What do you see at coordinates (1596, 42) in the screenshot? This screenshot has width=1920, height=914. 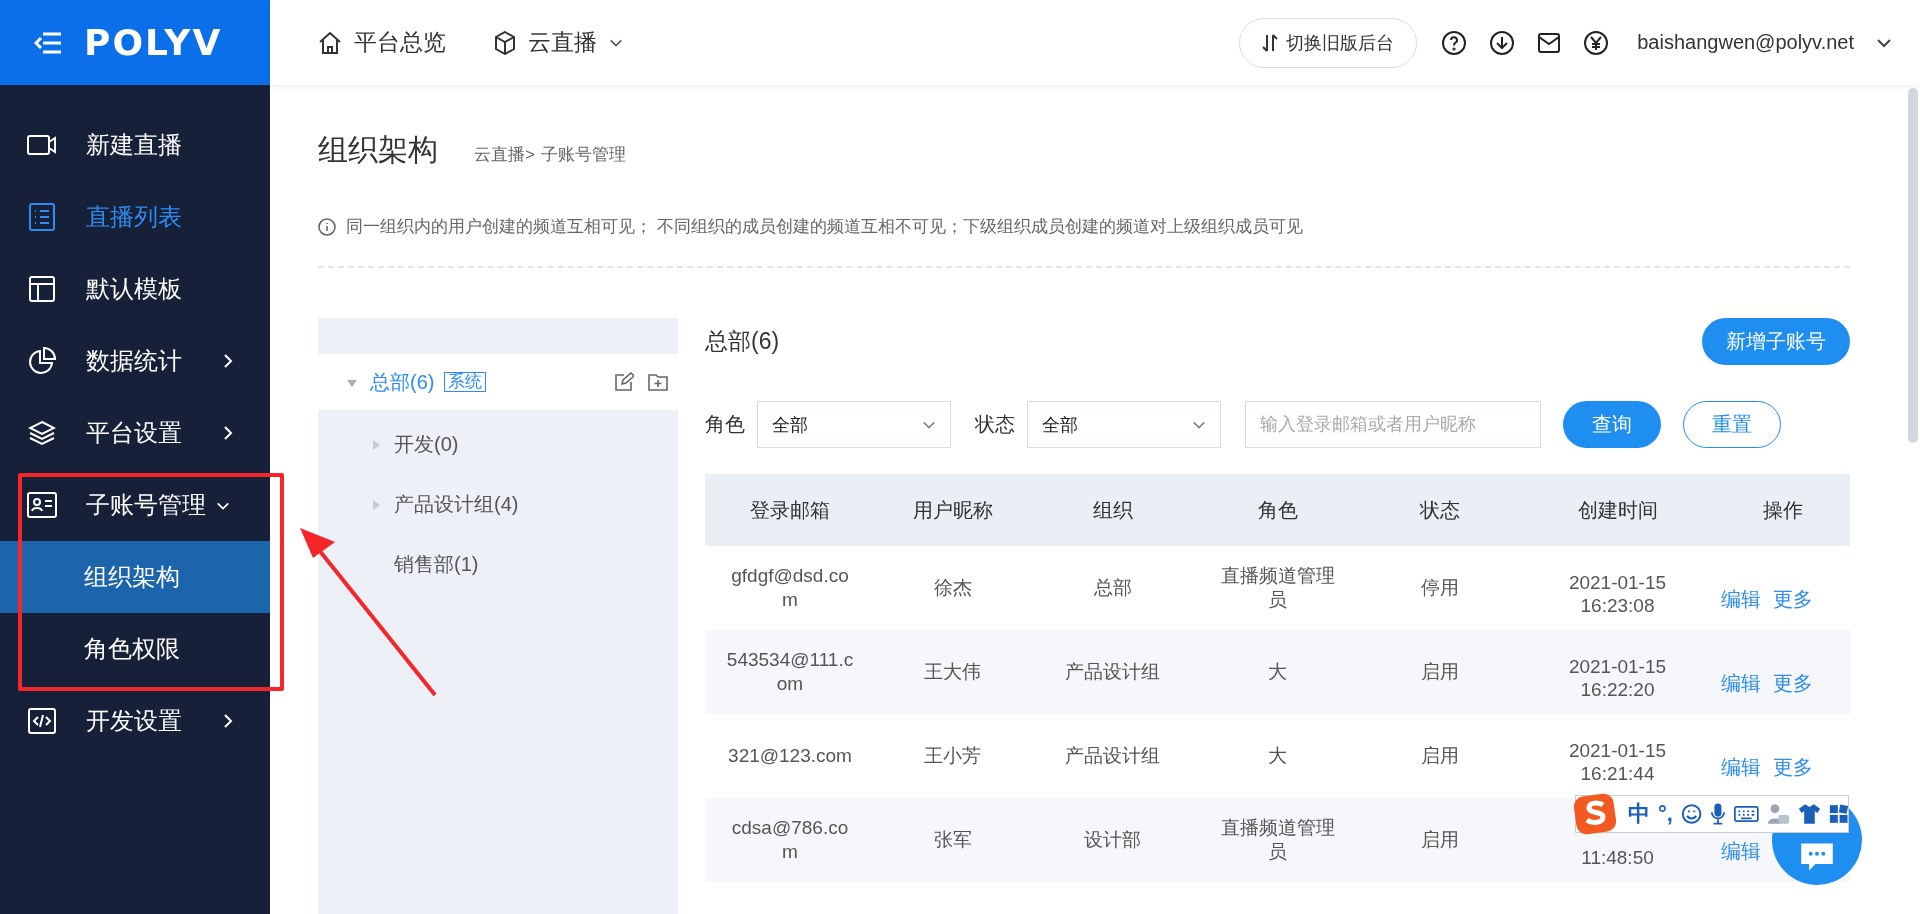 I see `yen-icon` at bounding box center [1596, 42].